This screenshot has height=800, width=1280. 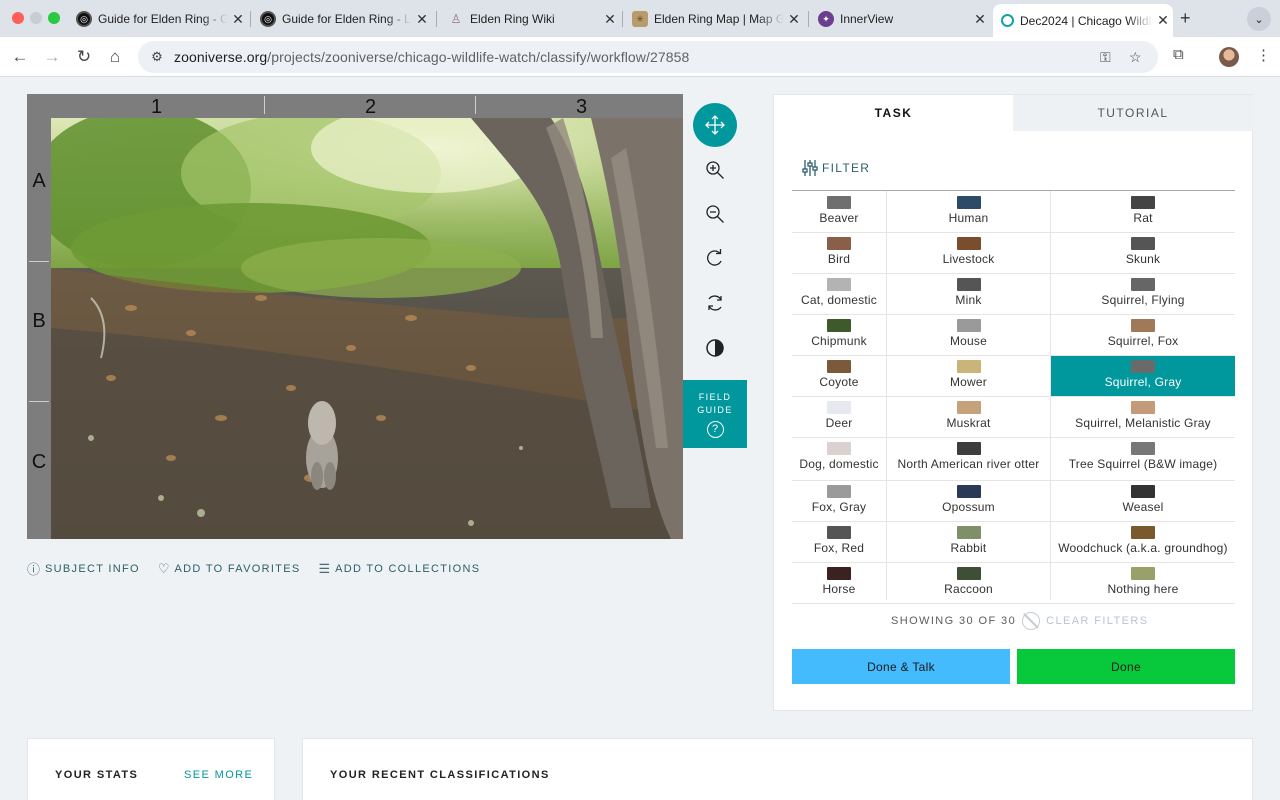 I want to click on species-choice: Dog, domestic, so click(x=839, y=457).